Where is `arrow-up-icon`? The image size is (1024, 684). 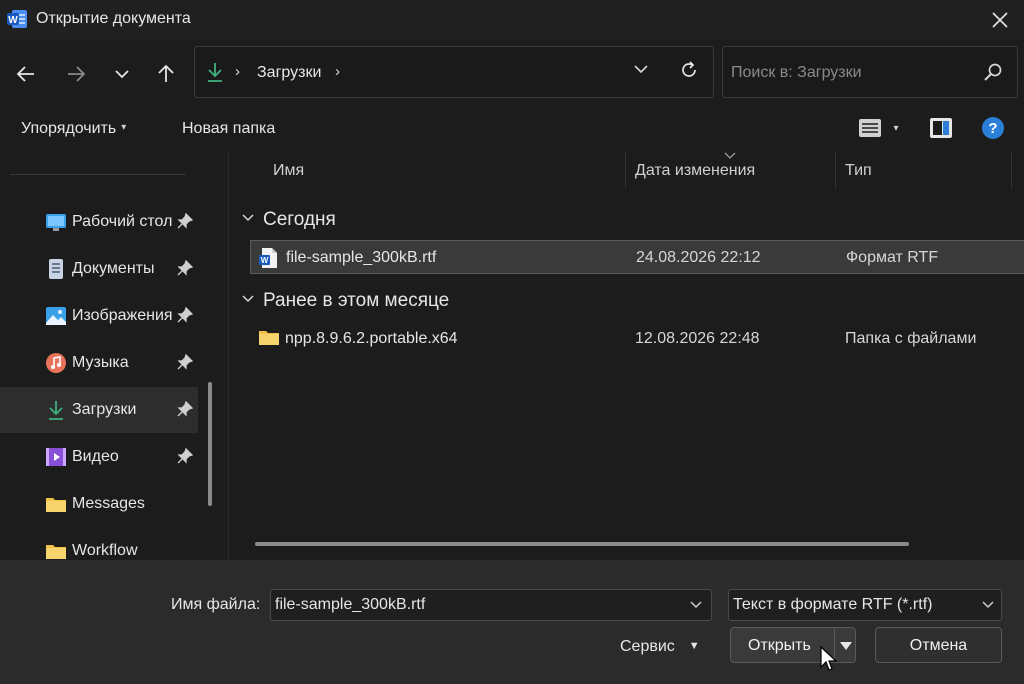 arrow-up-icon is located at coordinates (166, 73).